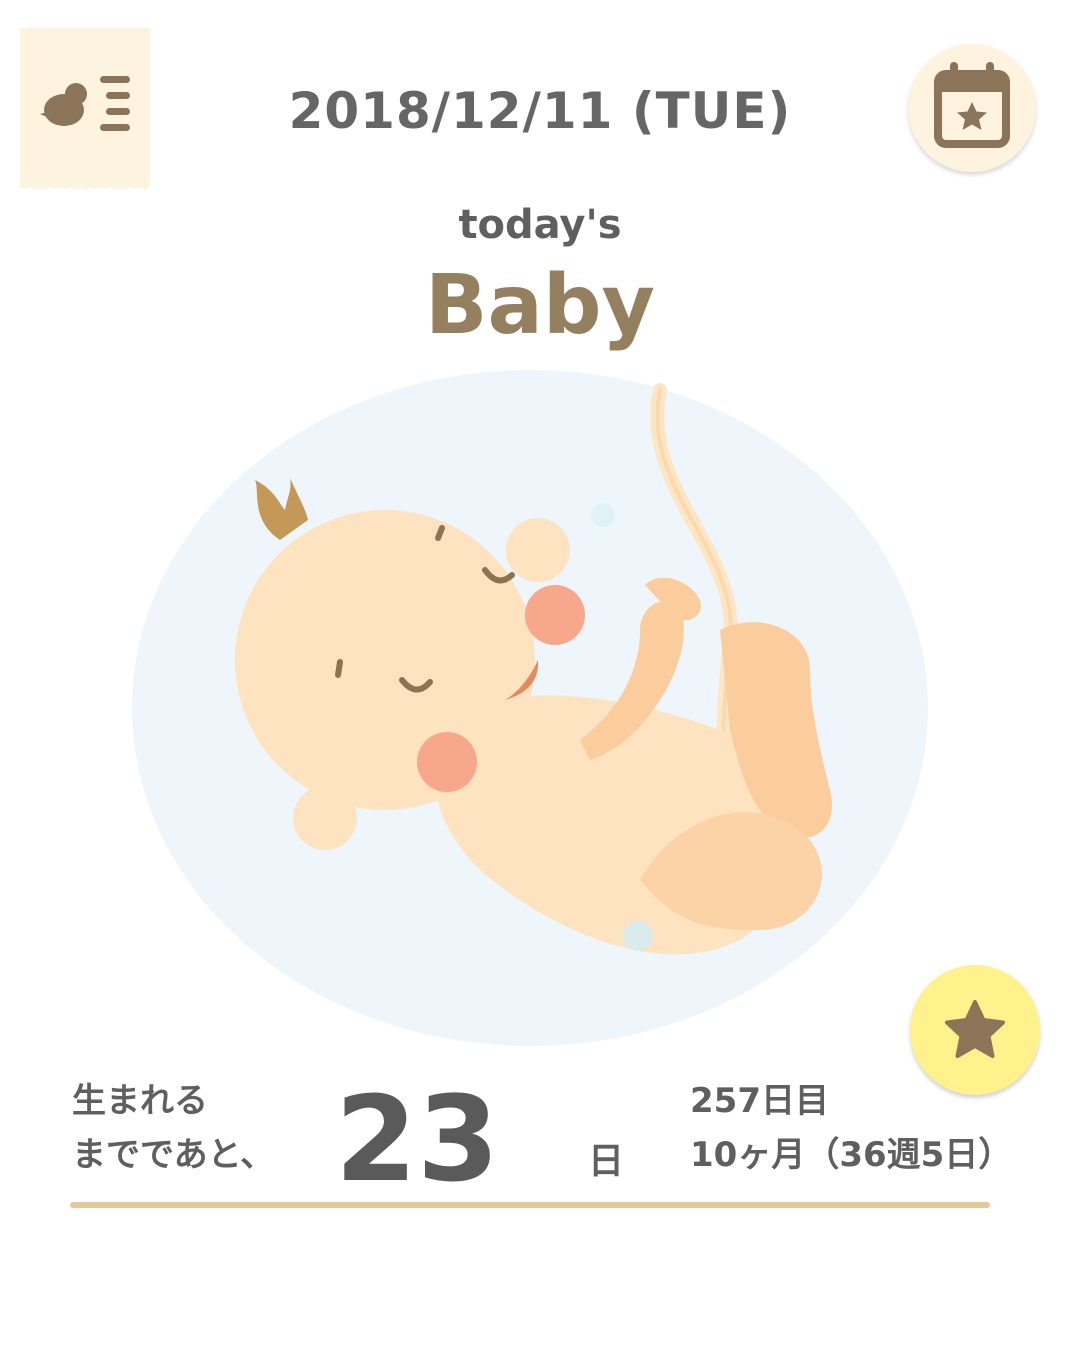 The image size is (1080, 1345). What do you see at coordinates (975, 1029) in the screenshot?
I see `star-icon` at bounding box center [975, 1029].